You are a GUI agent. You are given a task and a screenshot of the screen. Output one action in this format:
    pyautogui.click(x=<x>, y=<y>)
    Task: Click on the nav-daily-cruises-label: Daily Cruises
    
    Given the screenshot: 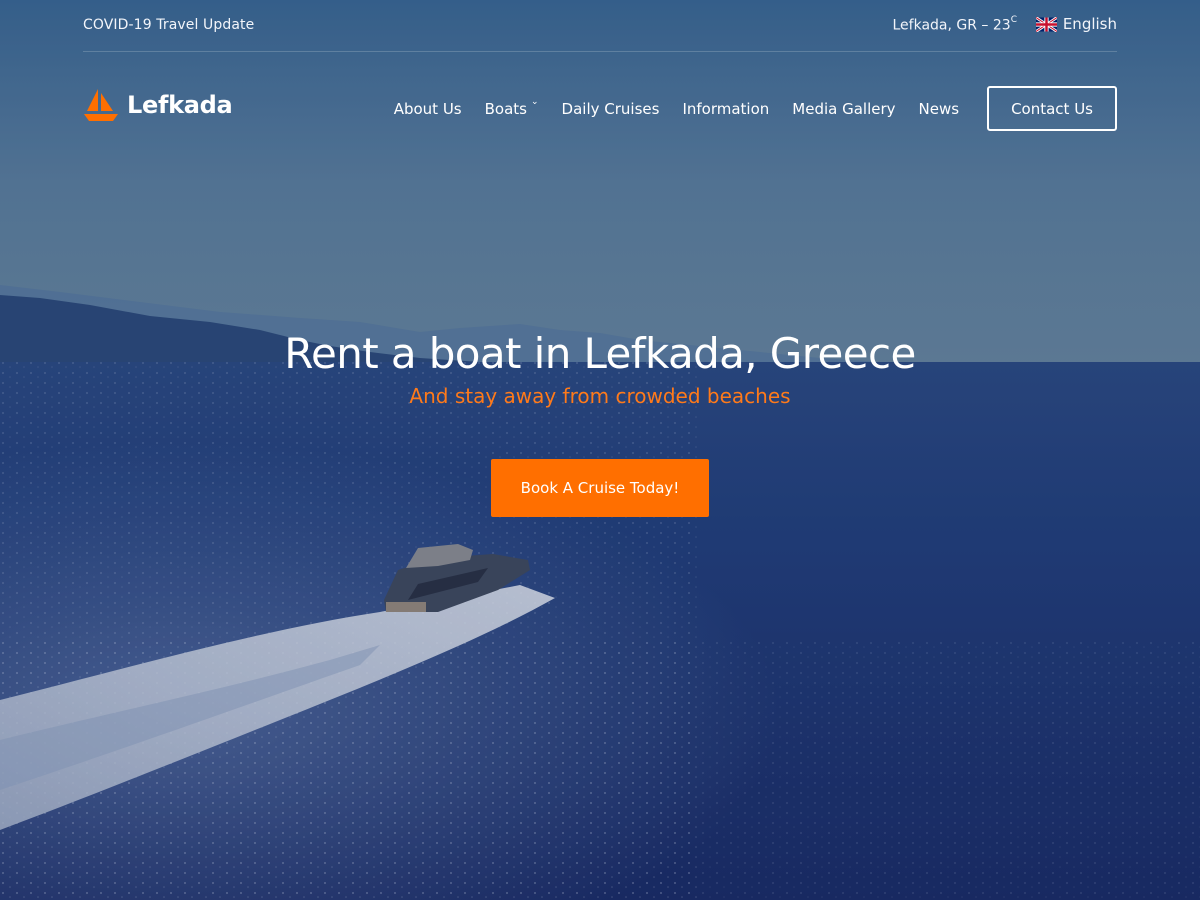 What is the action you would take?
    pyautogui.click(x=610, y=108)
    